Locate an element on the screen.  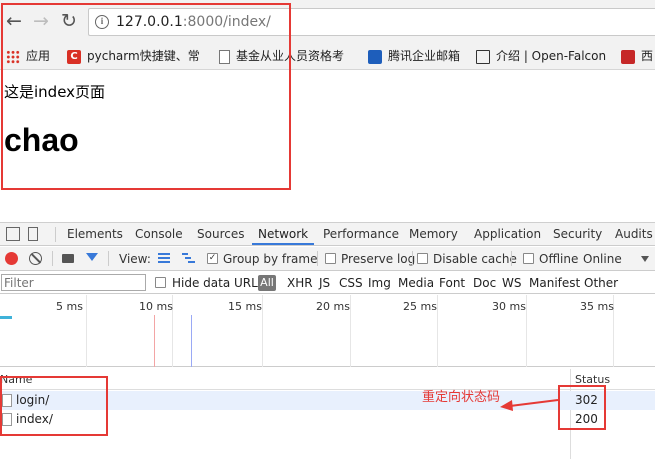
filter-type-css: CSS is located at coordinates (351, 283).